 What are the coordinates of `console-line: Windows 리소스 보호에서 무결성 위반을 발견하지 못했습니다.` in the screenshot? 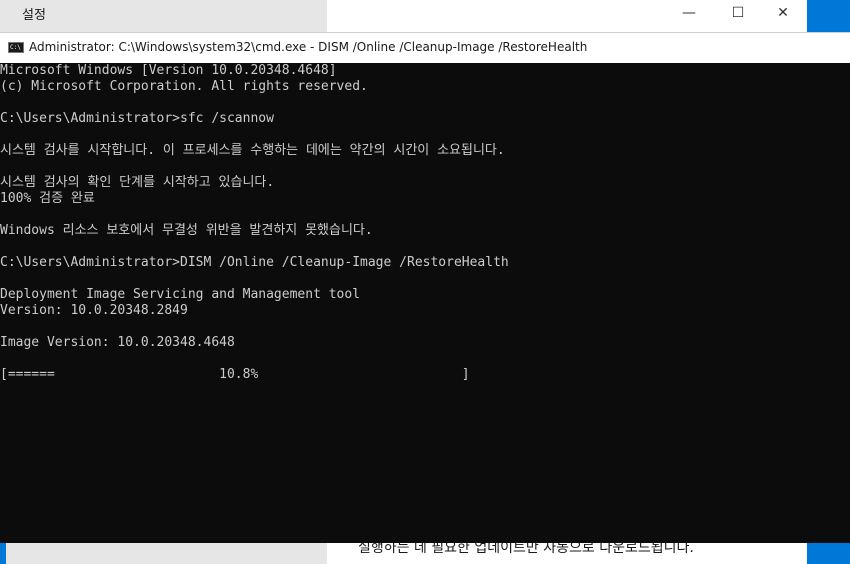 It's located at (186, 230).